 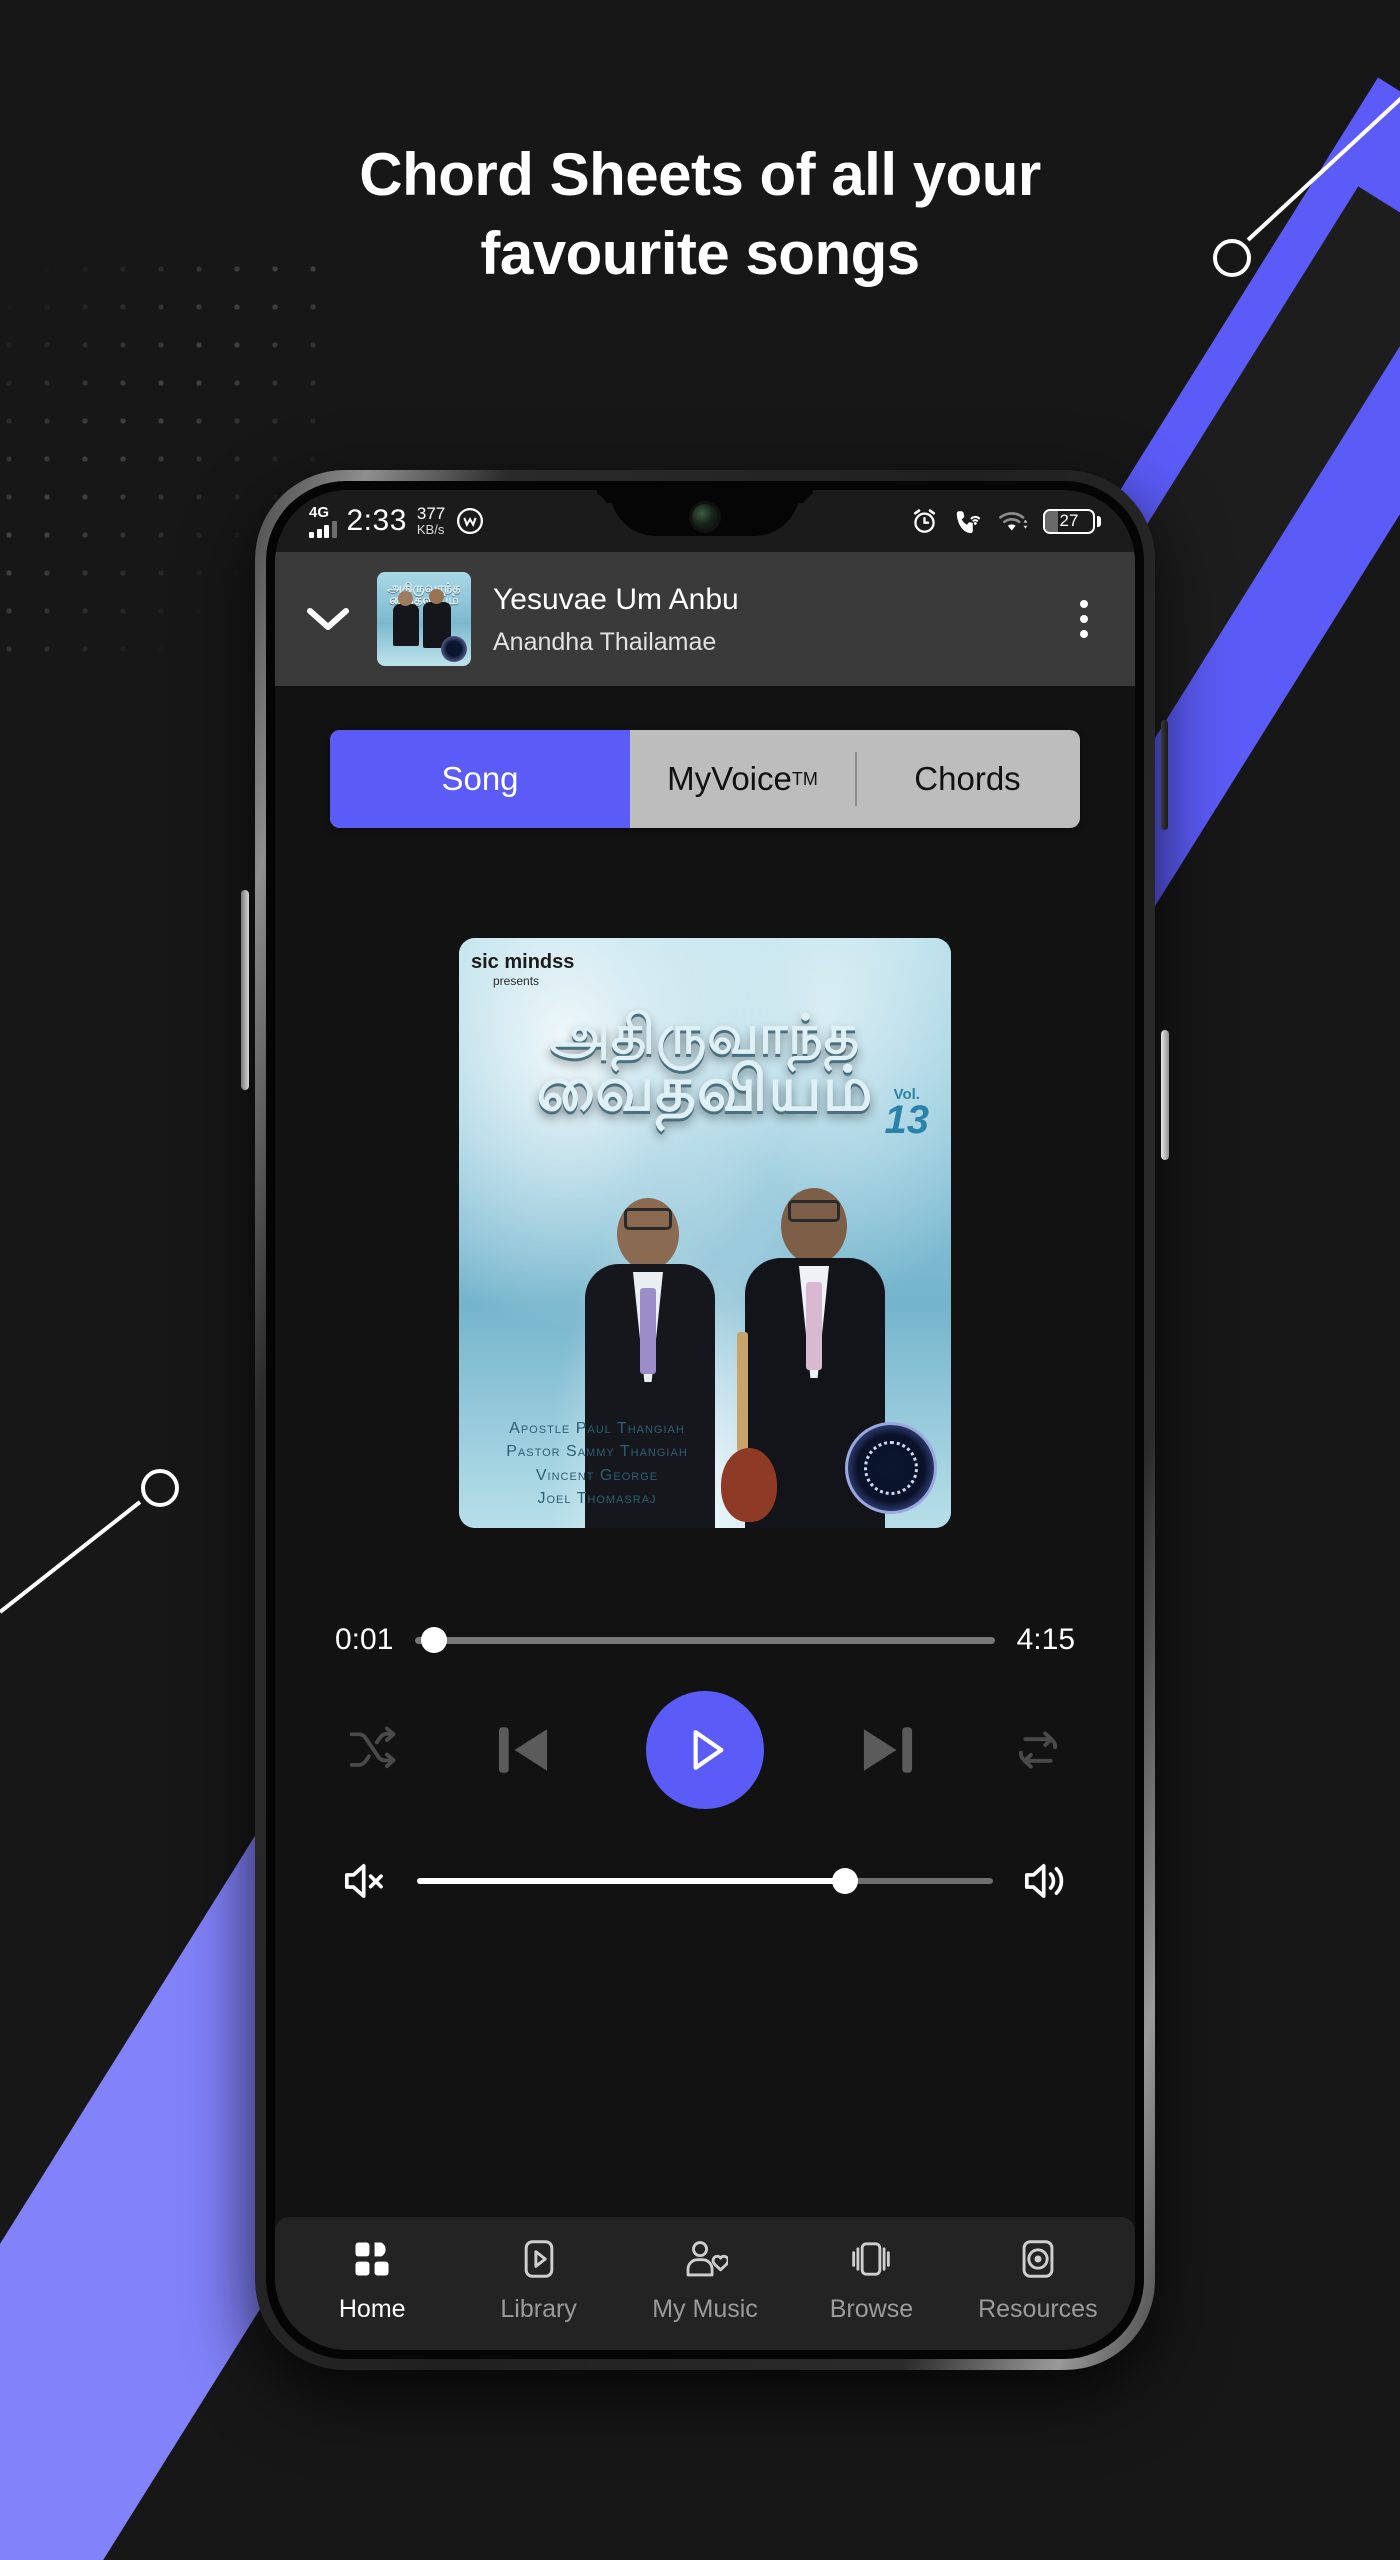 I want to click on front-camera-icon, so click(x=705, y=517).